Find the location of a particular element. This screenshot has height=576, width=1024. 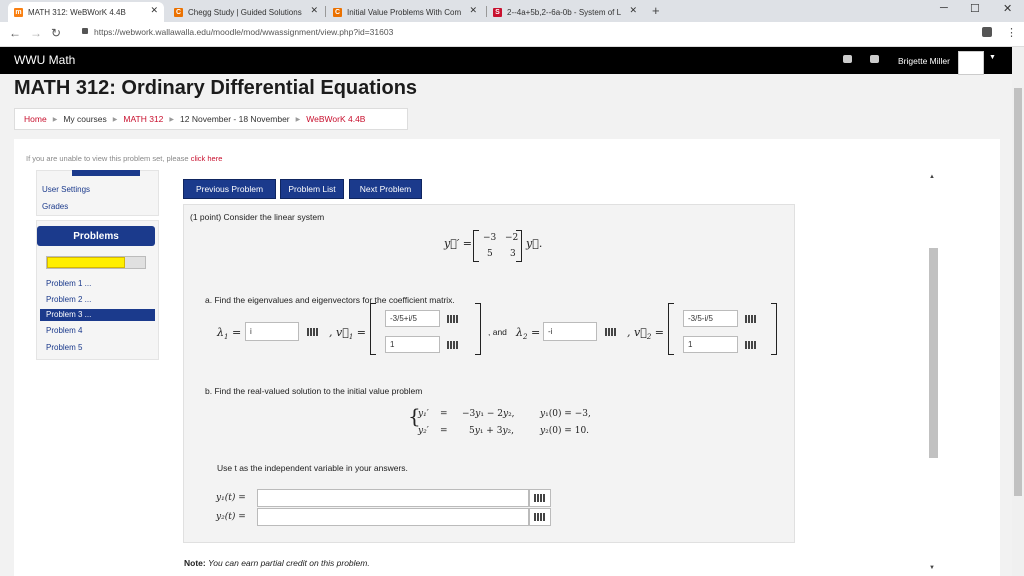

v1-entry-2-input: 1 is located at coordinates (412, 344).